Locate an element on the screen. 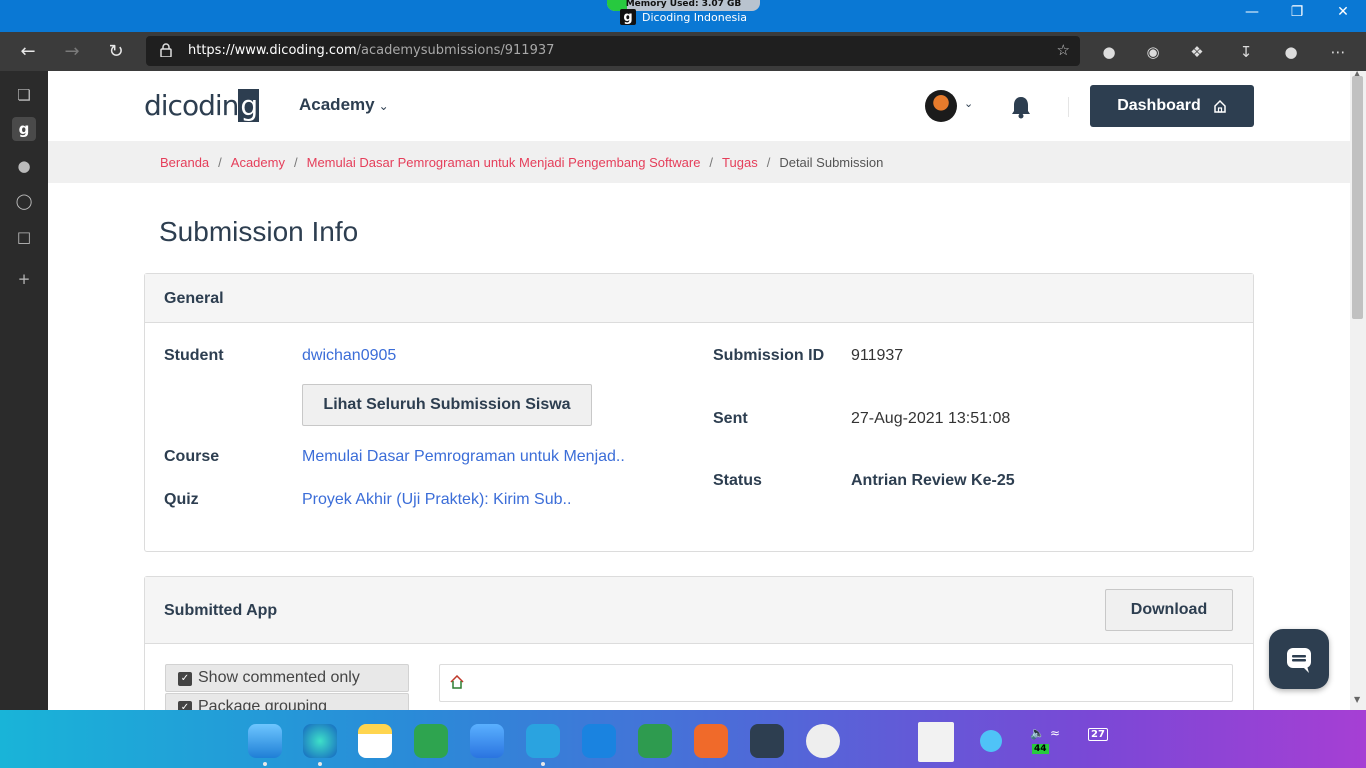 This screenshot has width=1366, height=768. clock-icon is located at coordinates (823, 741).